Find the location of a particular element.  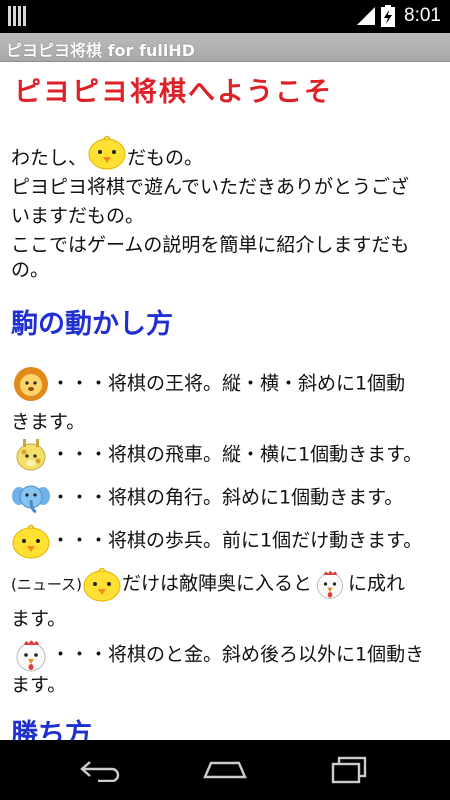

back-icon is located at coordinates (100, 771).